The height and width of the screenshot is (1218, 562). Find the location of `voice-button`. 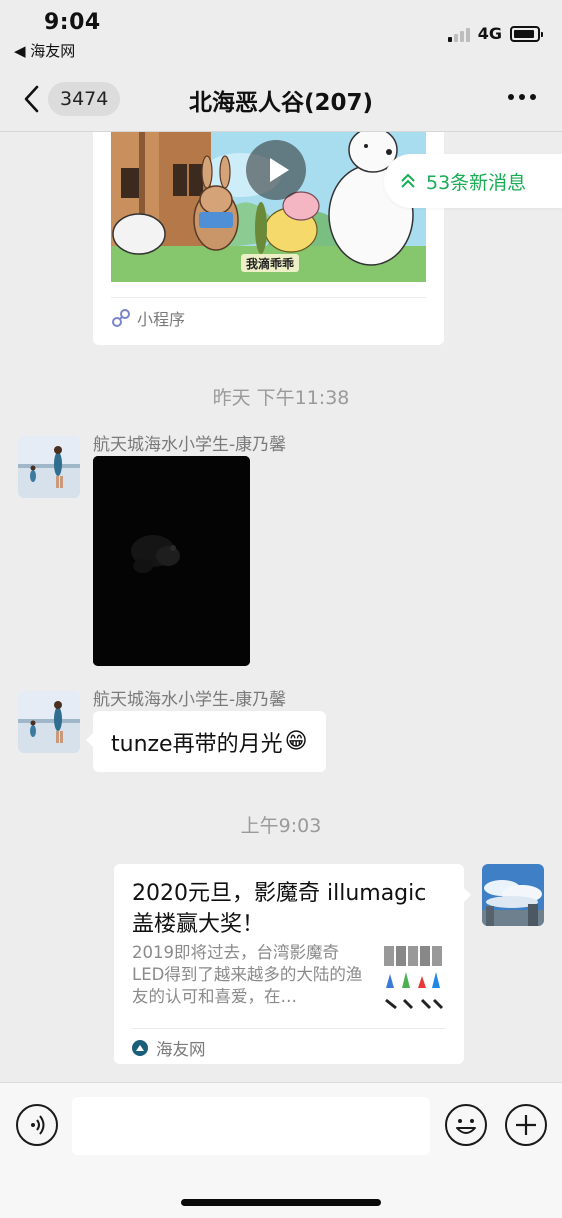

voice-button is located at coordinates (37, 1125).